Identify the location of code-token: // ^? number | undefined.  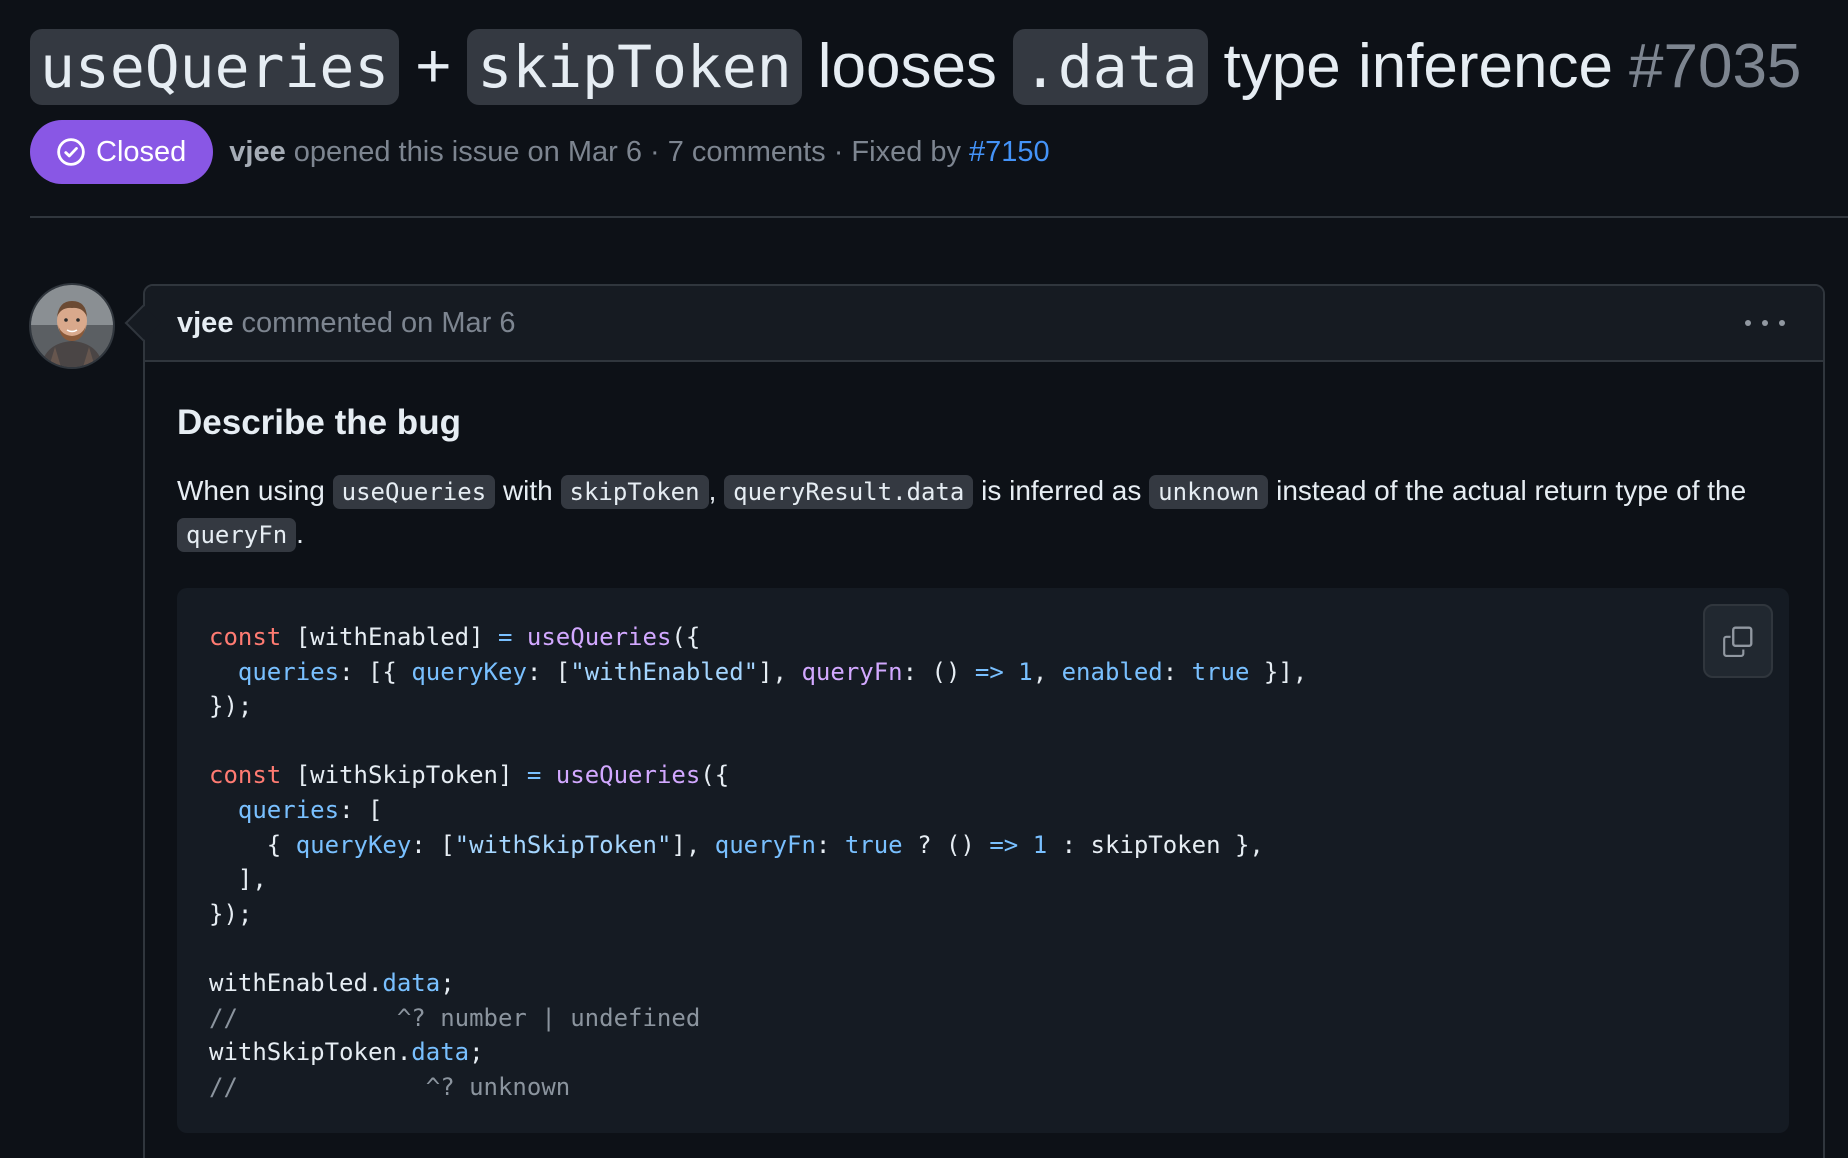
(455, 1017).